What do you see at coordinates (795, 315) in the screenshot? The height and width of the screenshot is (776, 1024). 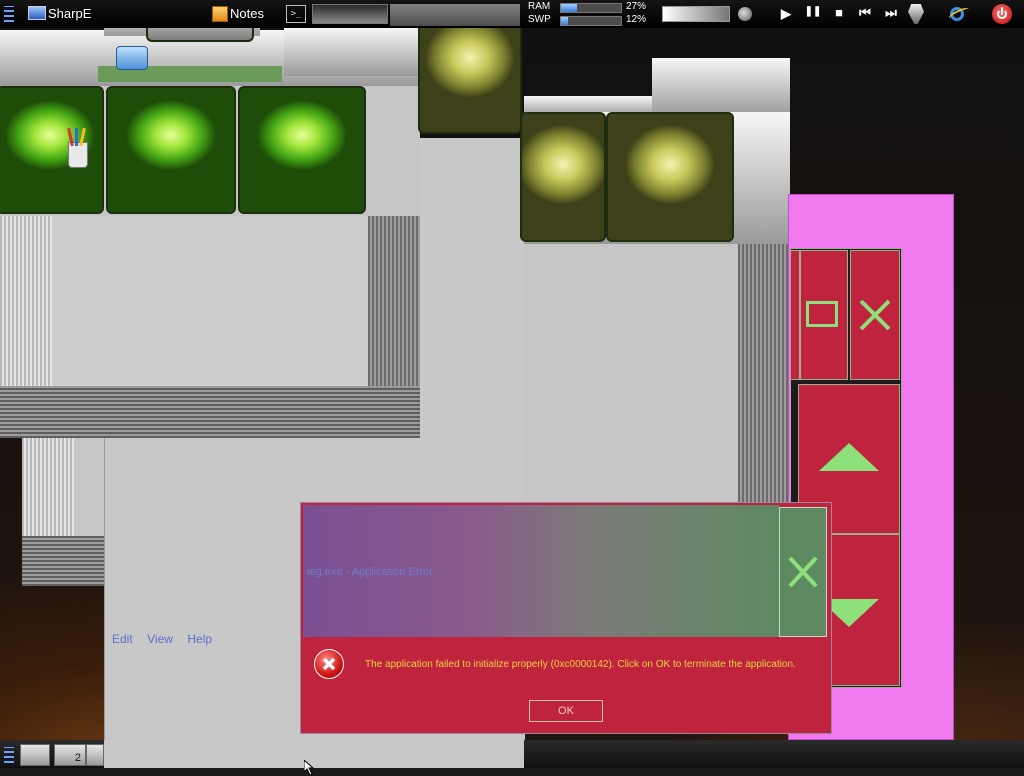 I see `pink-window-left-edge` at bounding box center [795, 315].